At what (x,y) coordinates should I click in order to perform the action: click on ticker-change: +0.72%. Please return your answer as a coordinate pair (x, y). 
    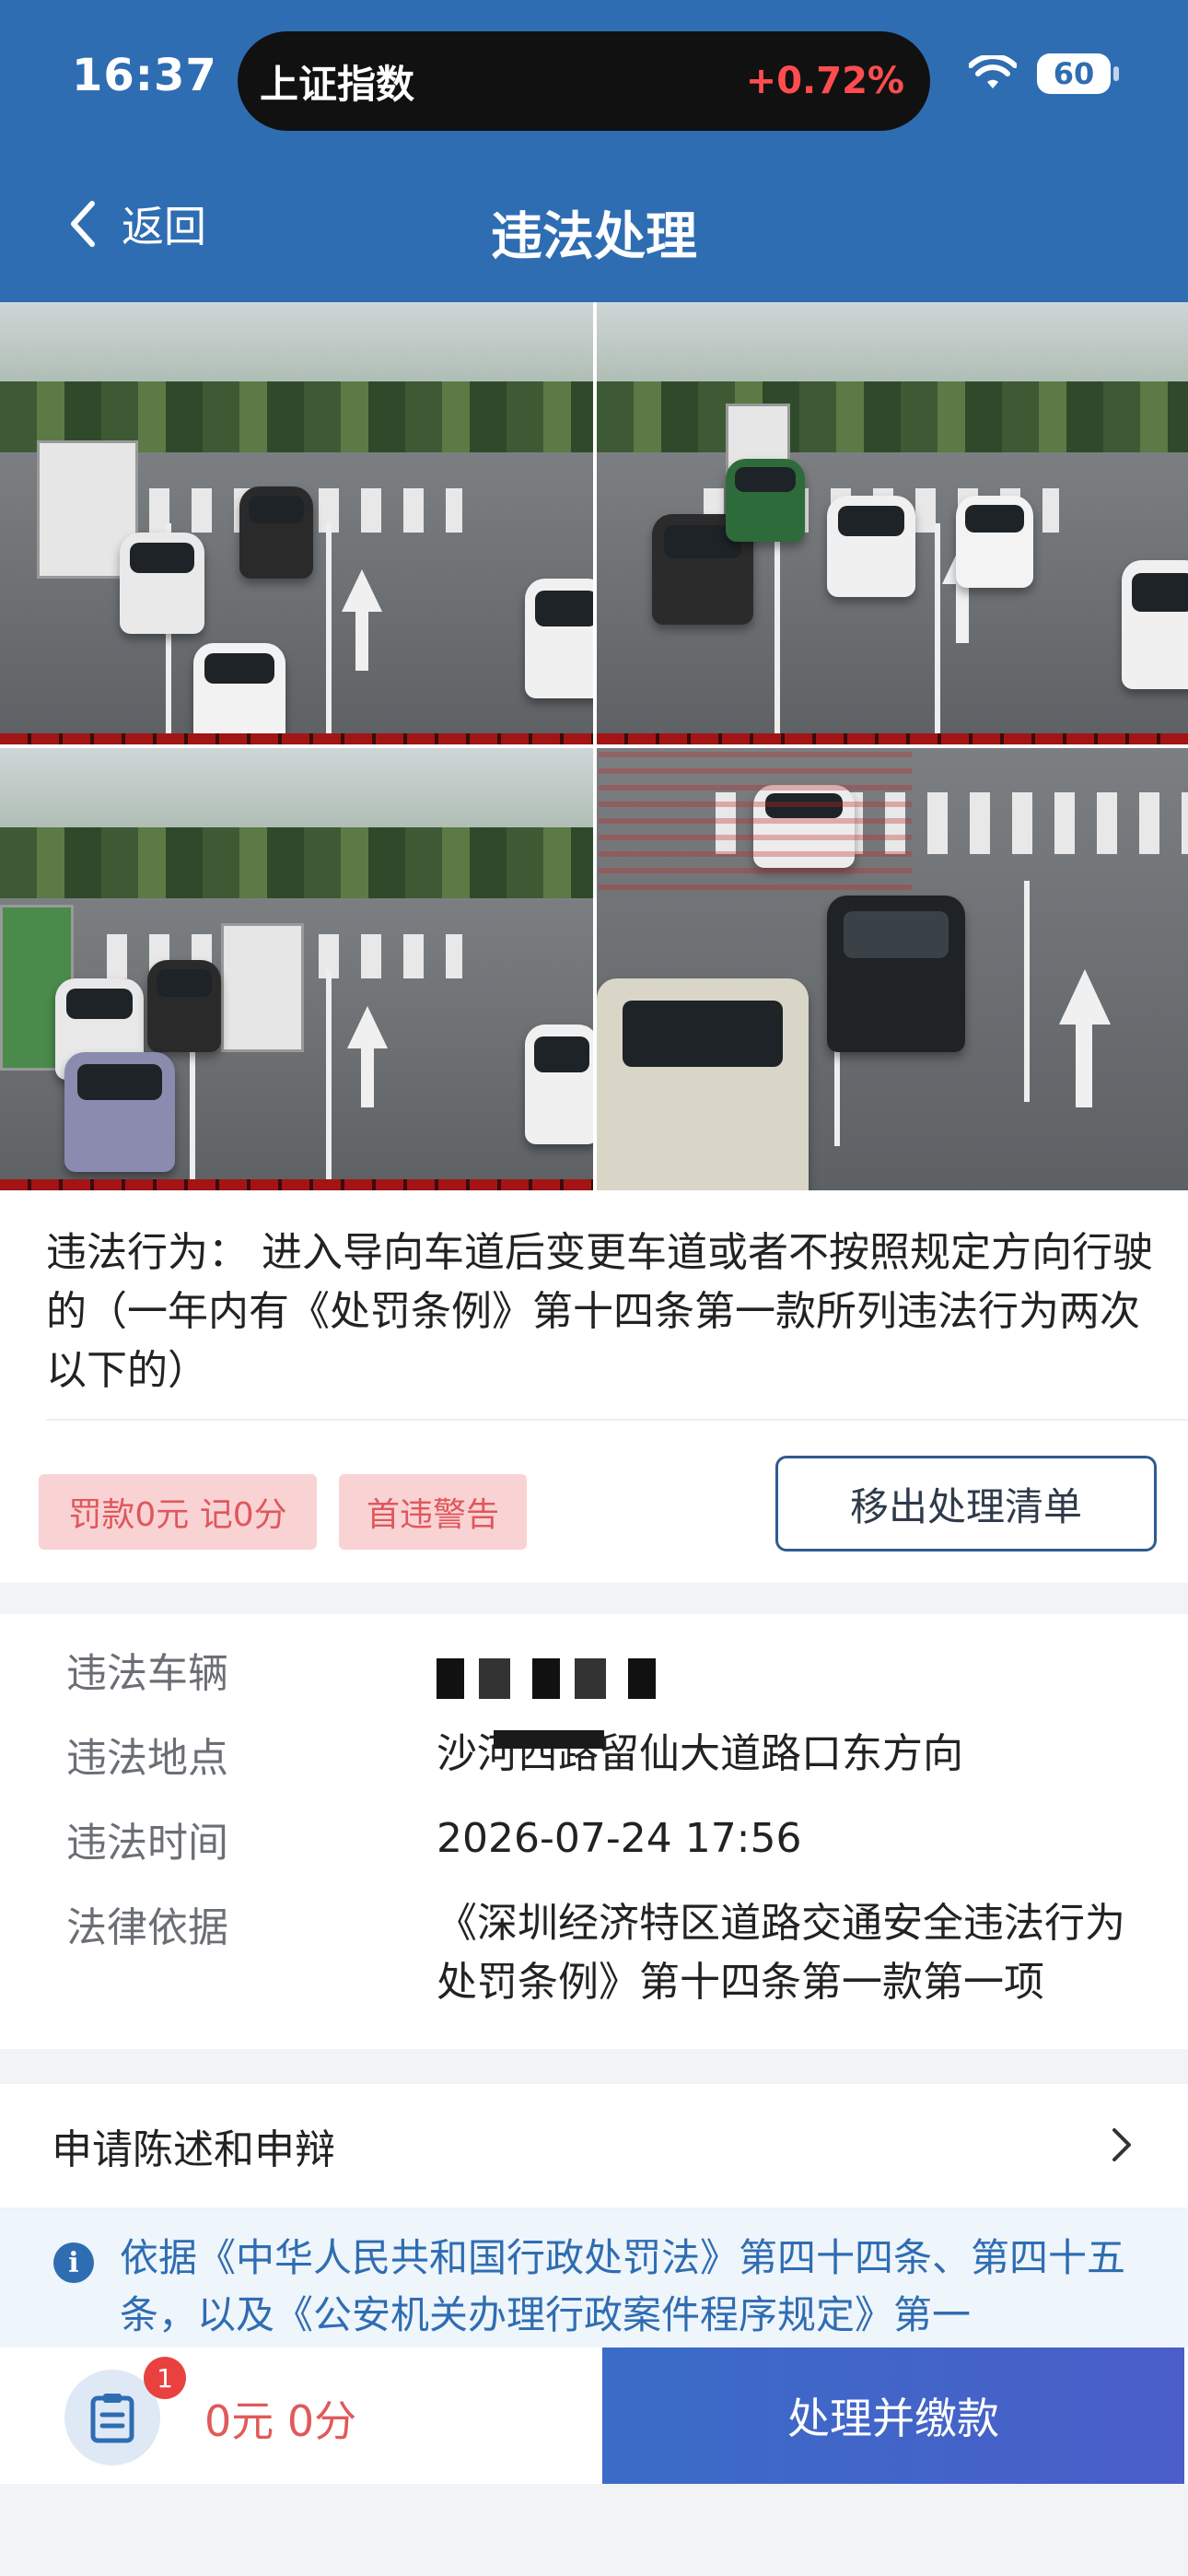
    Looking at the image, I should click on (824, 81).